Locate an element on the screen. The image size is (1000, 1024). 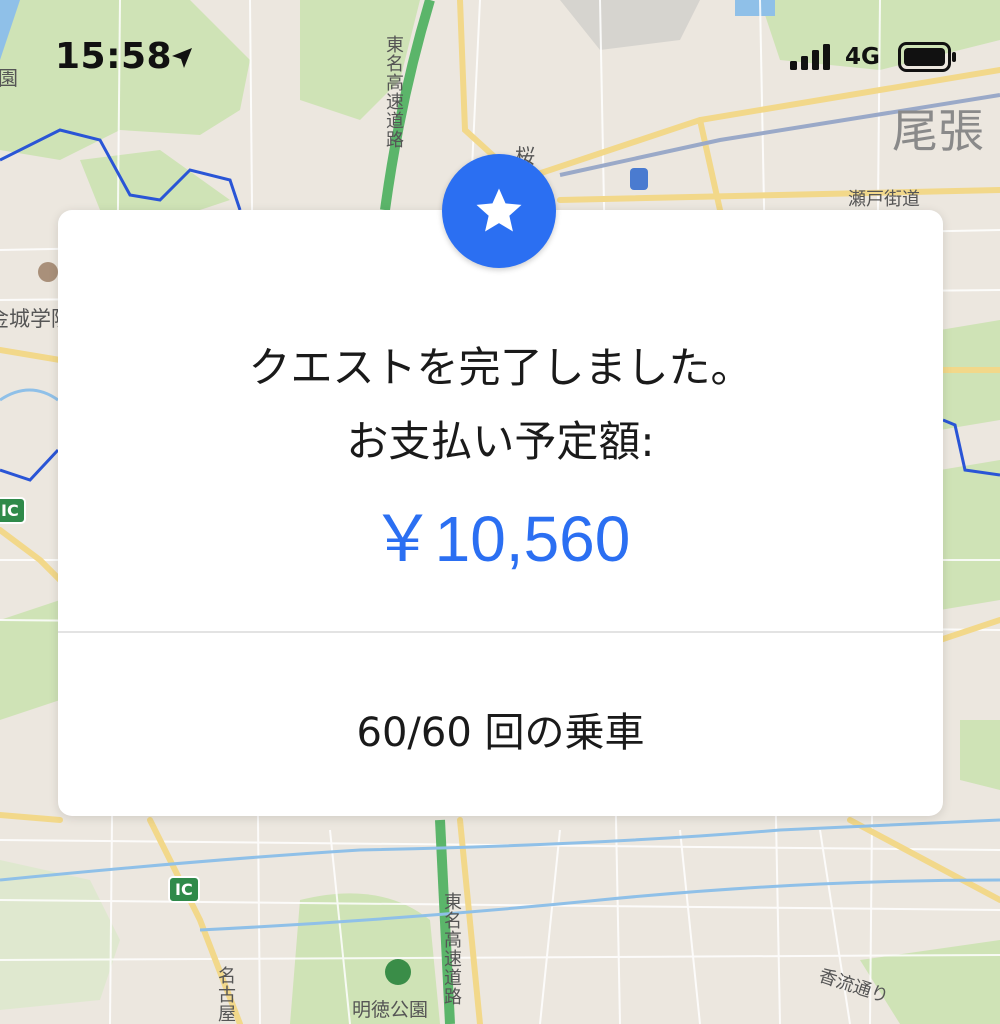
battery-icon is located at coordinates (927, 57).